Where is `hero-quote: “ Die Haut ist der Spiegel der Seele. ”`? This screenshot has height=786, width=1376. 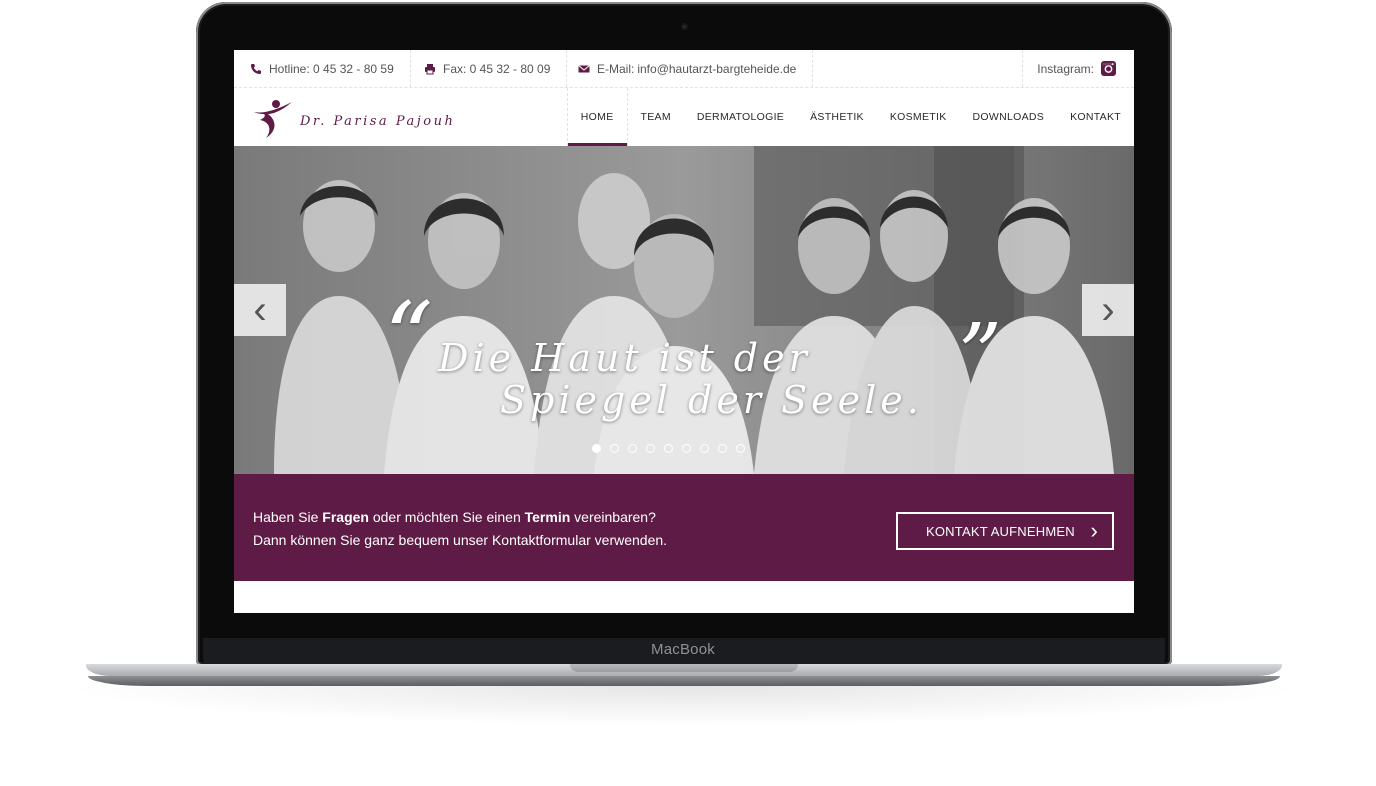 hero-quote: “ Die Haut ist der Spiegel der Seele. ” is located at coordinates (694, 359).